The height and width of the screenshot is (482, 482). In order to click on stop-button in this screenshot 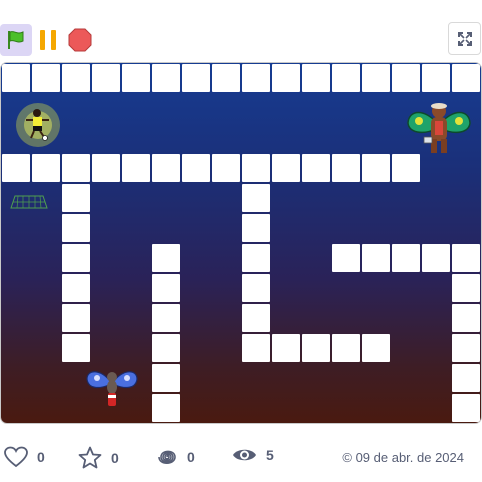, I will do `click(80, 40)`.